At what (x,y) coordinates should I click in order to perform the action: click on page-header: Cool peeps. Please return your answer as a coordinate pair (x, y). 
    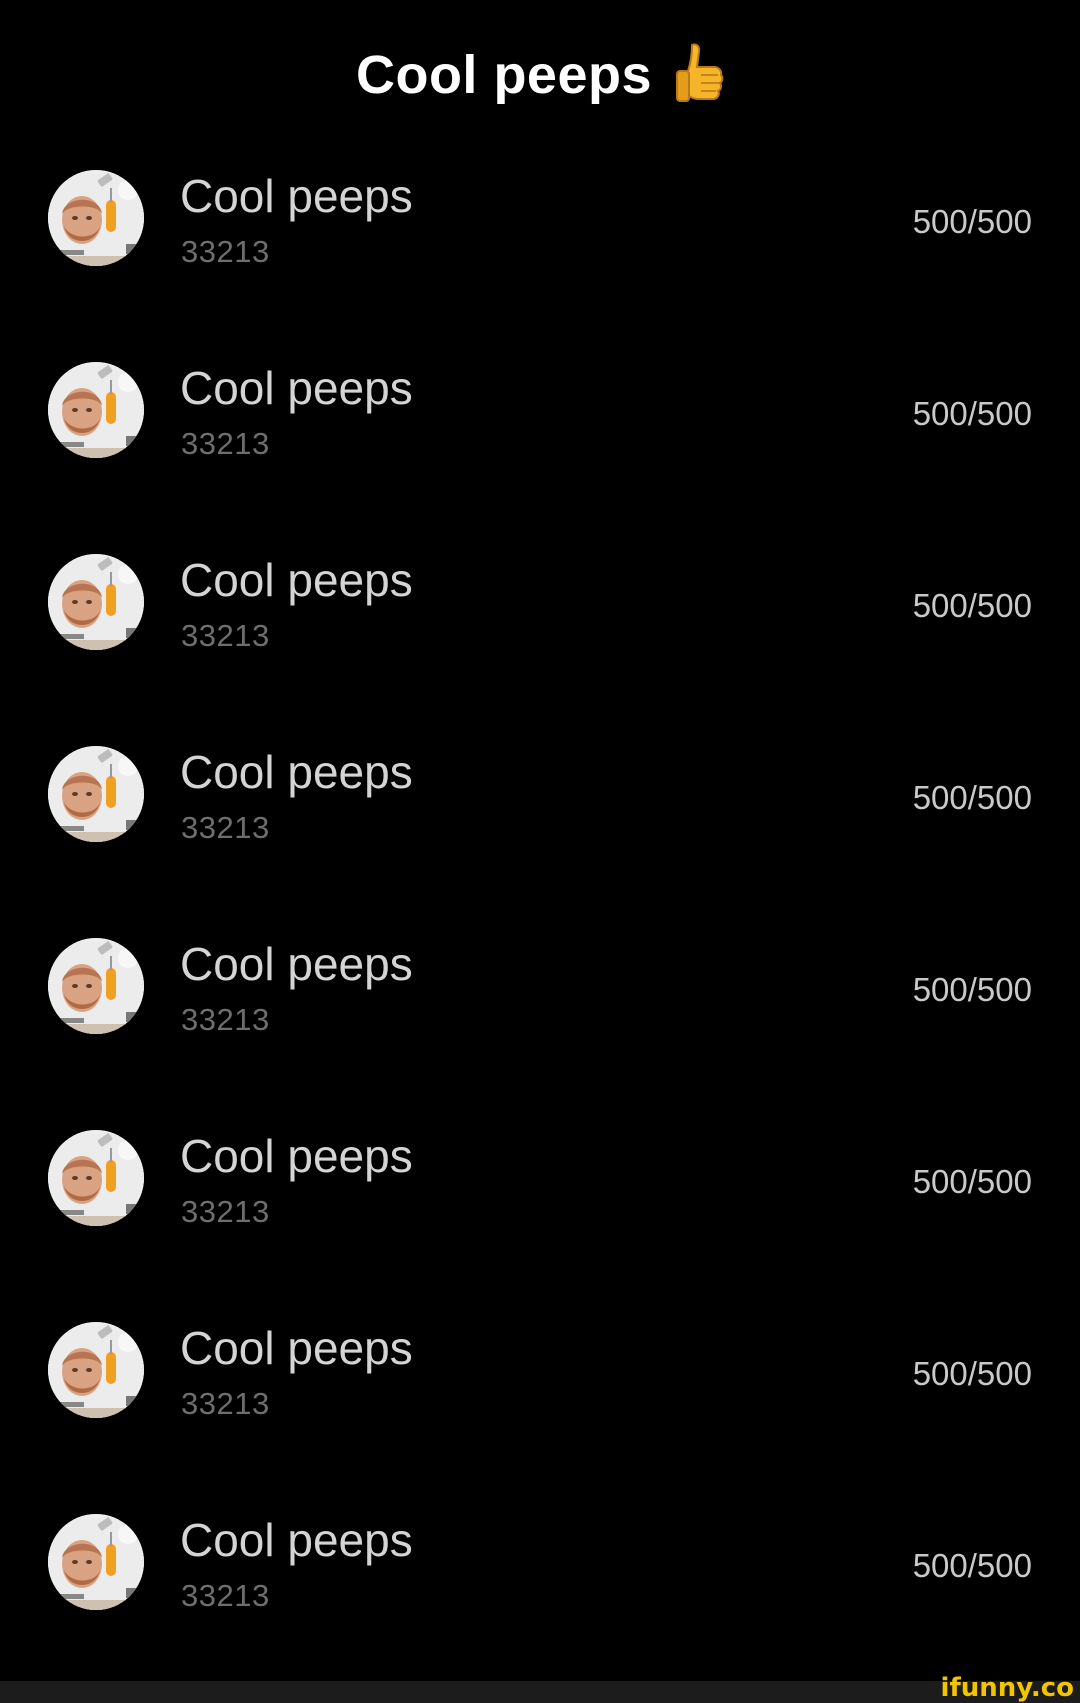
    Looking at the image, I should click on (540, 75).